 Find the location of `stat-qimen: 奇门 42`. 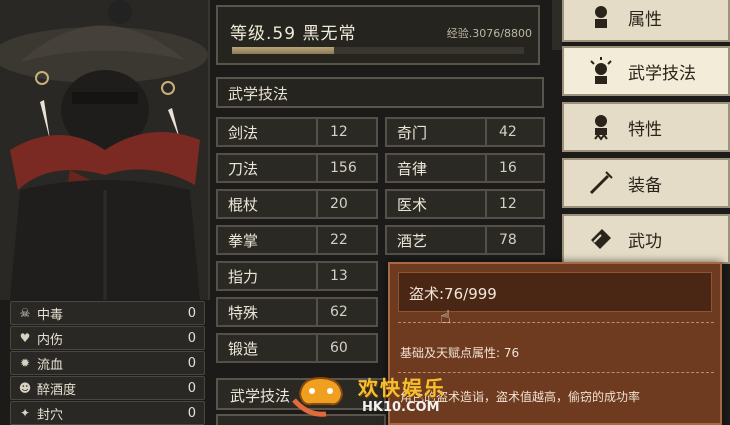

stat-qimen: 奇门 42 is located at coordinates (465, 132).